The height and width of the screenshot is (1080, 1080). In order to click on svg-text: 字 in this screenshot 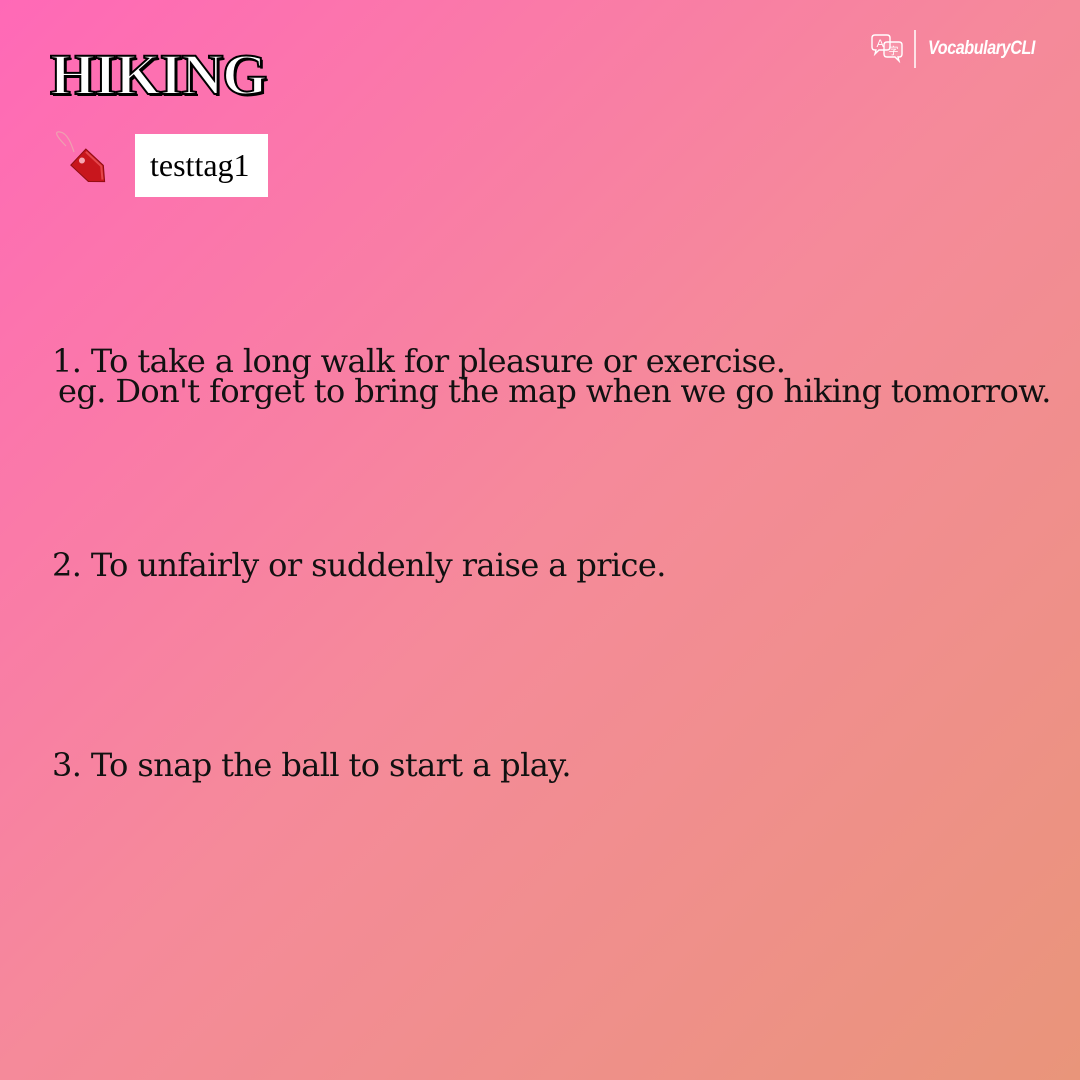, I will do `click(894, 51)`.